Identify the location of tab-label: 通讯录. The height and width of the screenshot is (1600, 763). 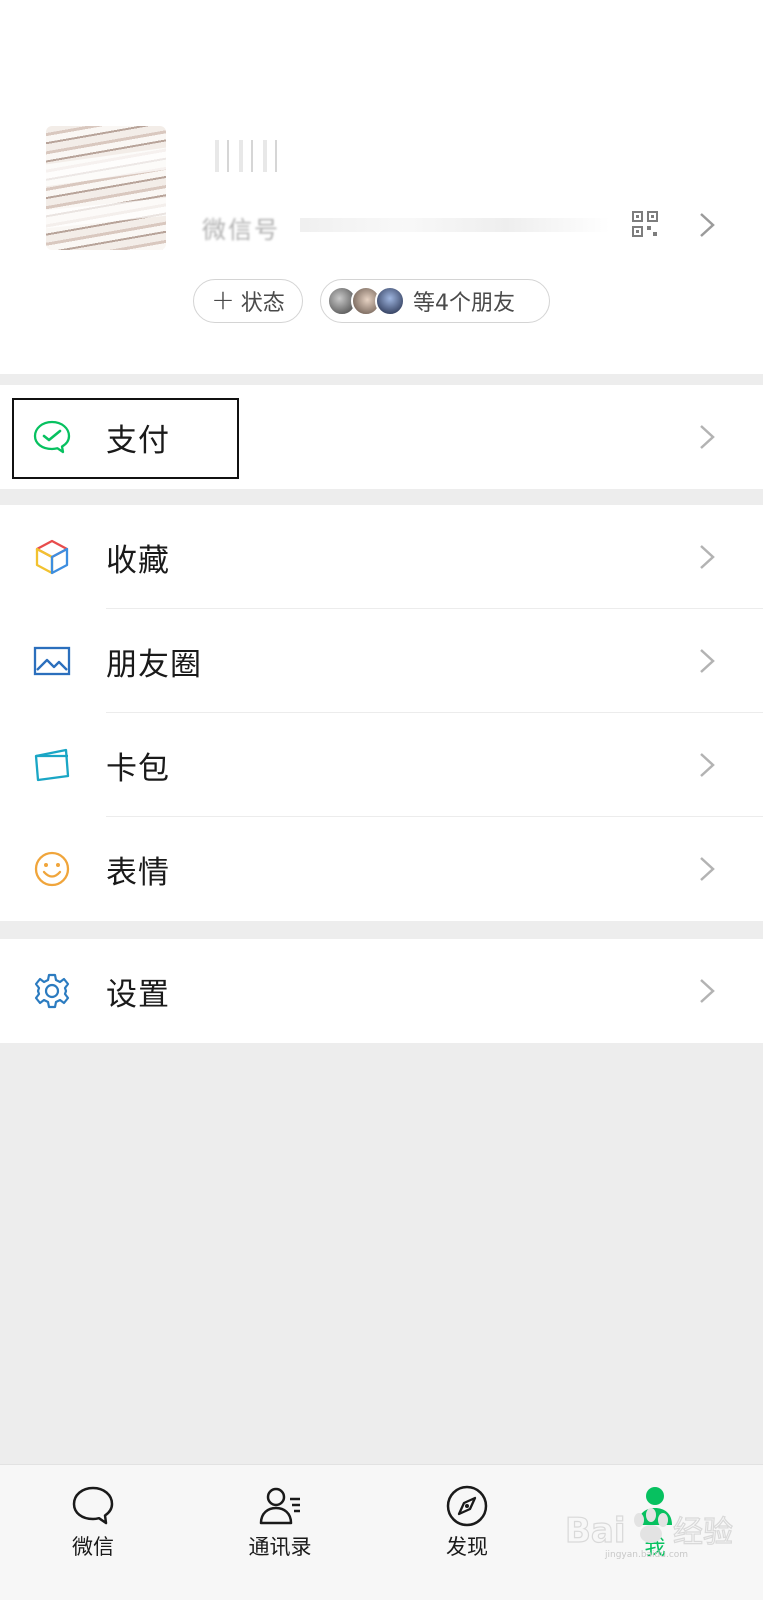
(280, 1547).